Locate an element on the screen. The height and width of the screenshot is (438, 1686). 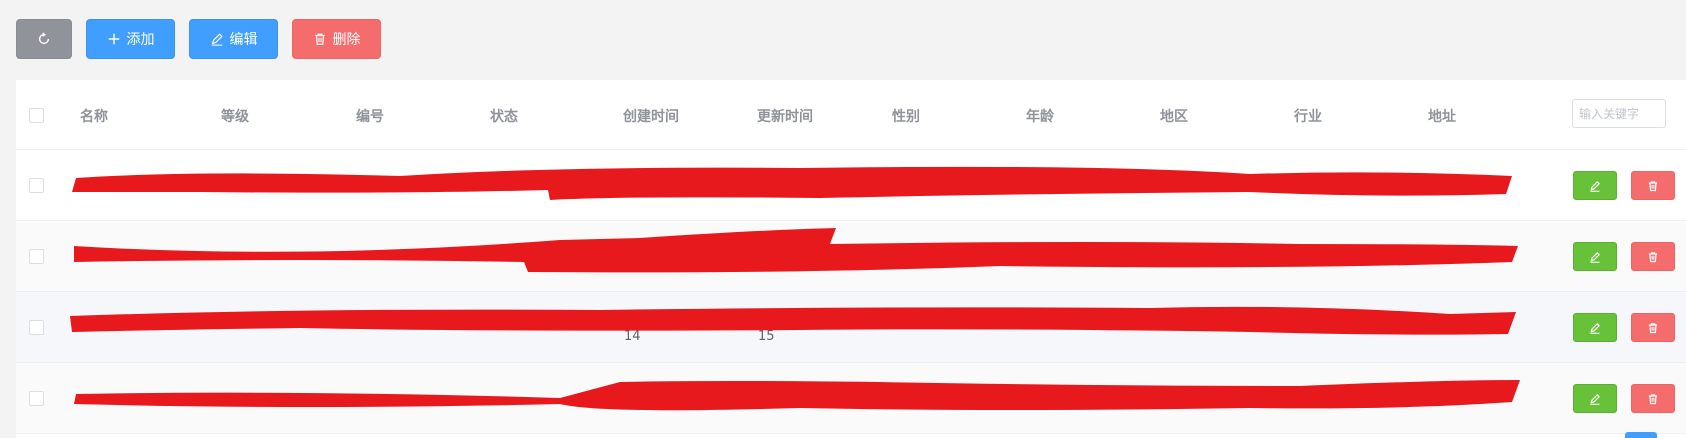
column-header-status: 状态 is located at coordinates (504, 117).